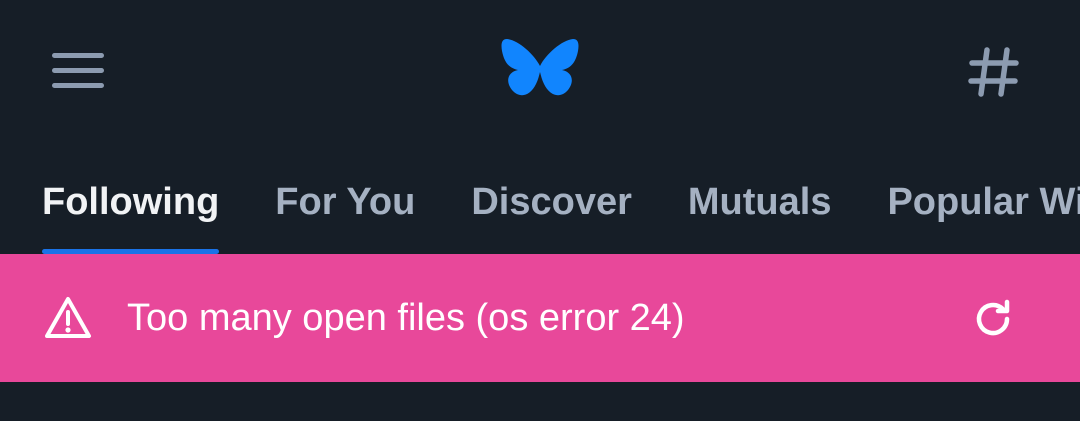 The width and height of the screenshot is (1080, 421). I want to click on menu-button, so click(78, 71).